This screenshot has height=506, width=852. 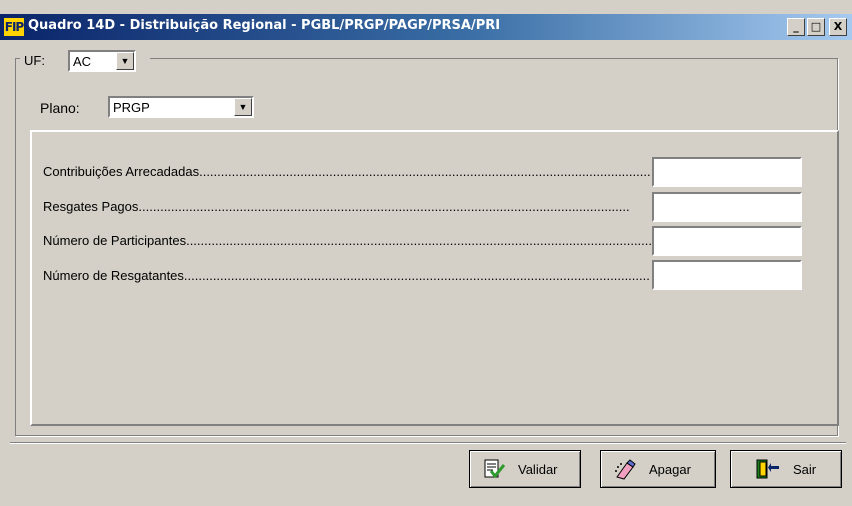 What do you see at coordinates (727, 207) in the screenshot?
I see `resgates-pagos-input` at bounding box center [727, 207].